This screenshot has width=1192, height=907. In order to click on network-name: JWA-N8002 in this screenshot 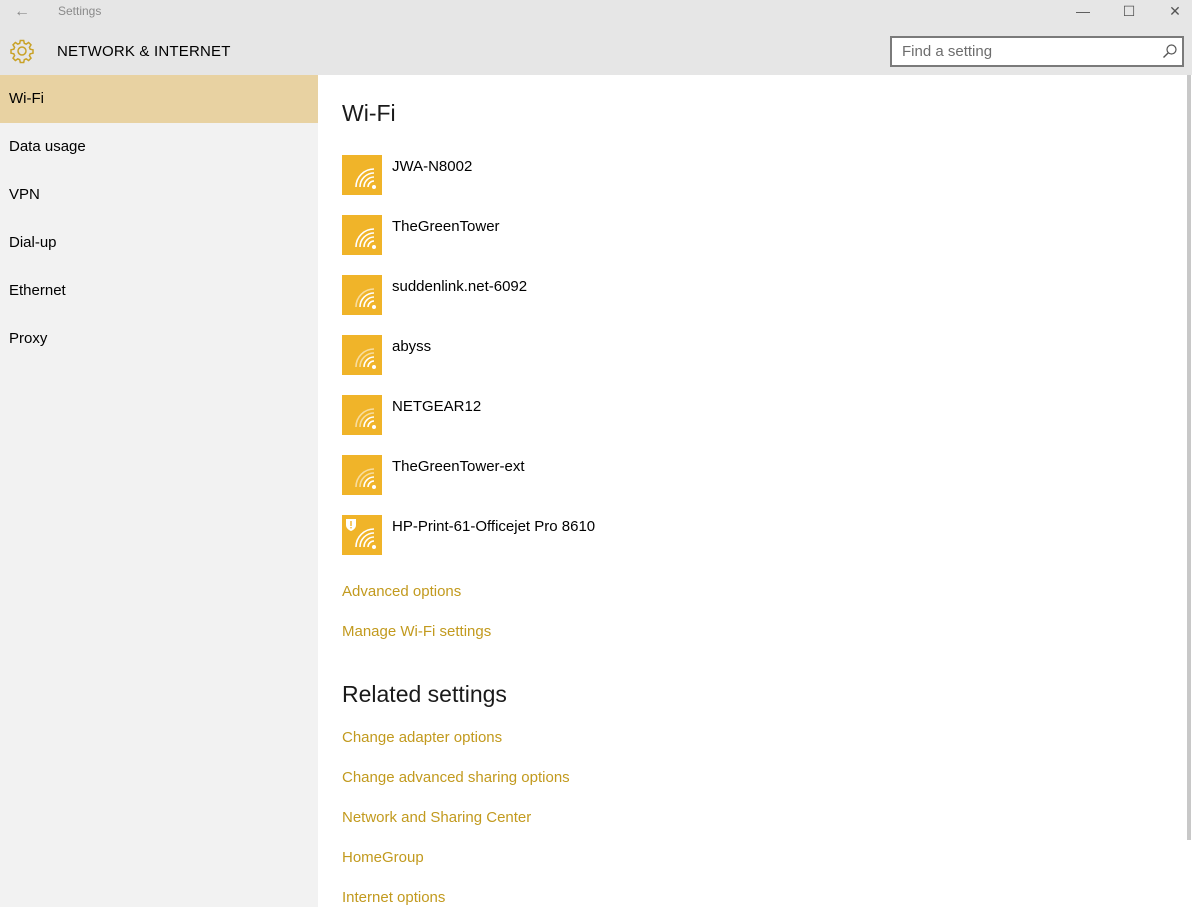, I will do `click(432, 166)`.